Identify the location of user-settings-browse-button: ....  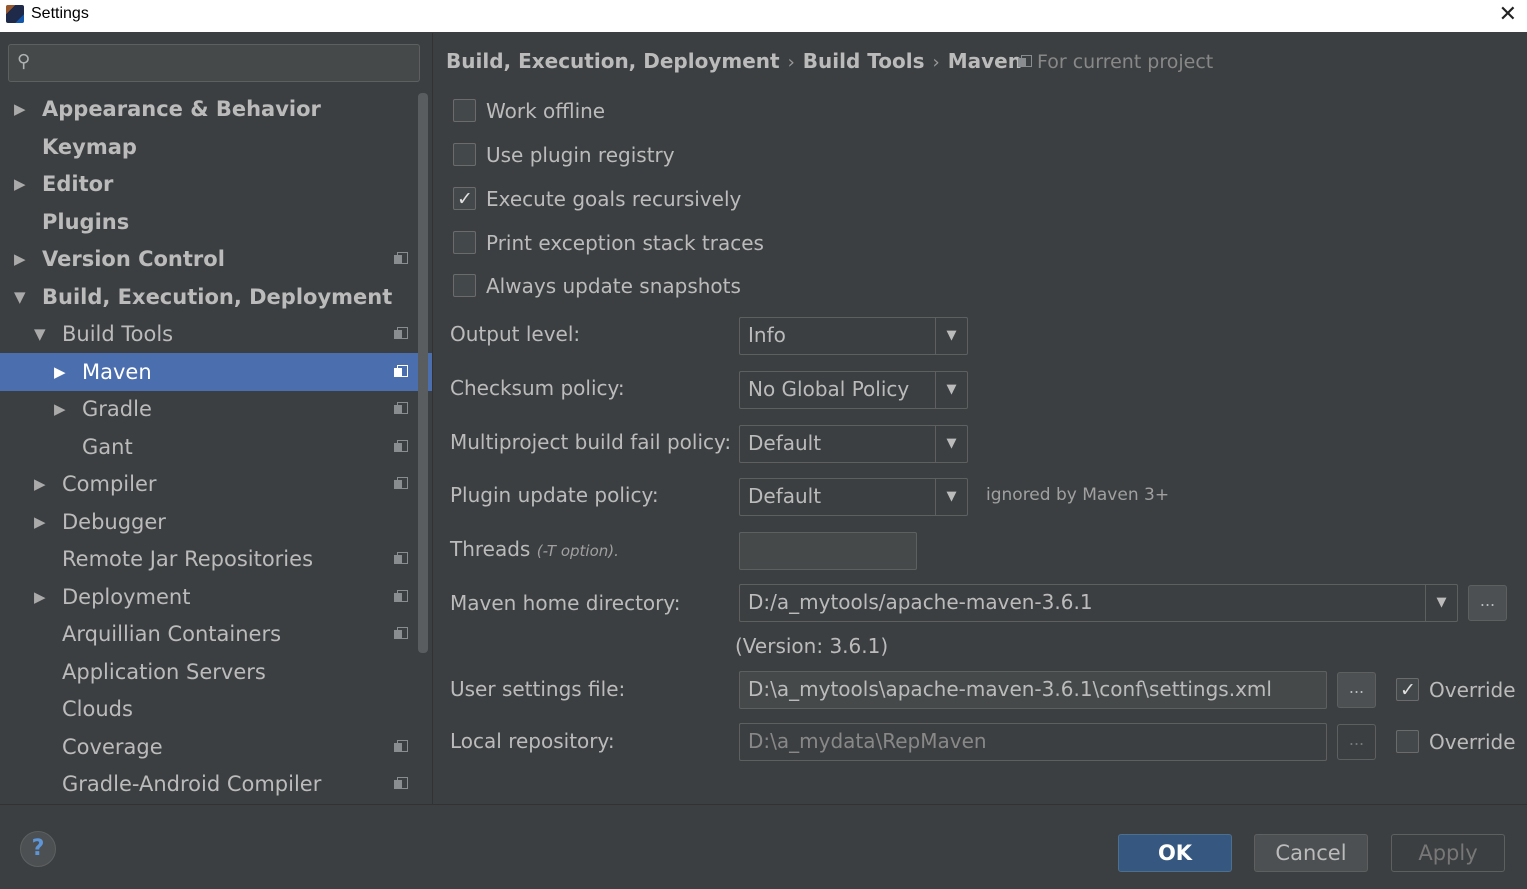
(1356, 690).